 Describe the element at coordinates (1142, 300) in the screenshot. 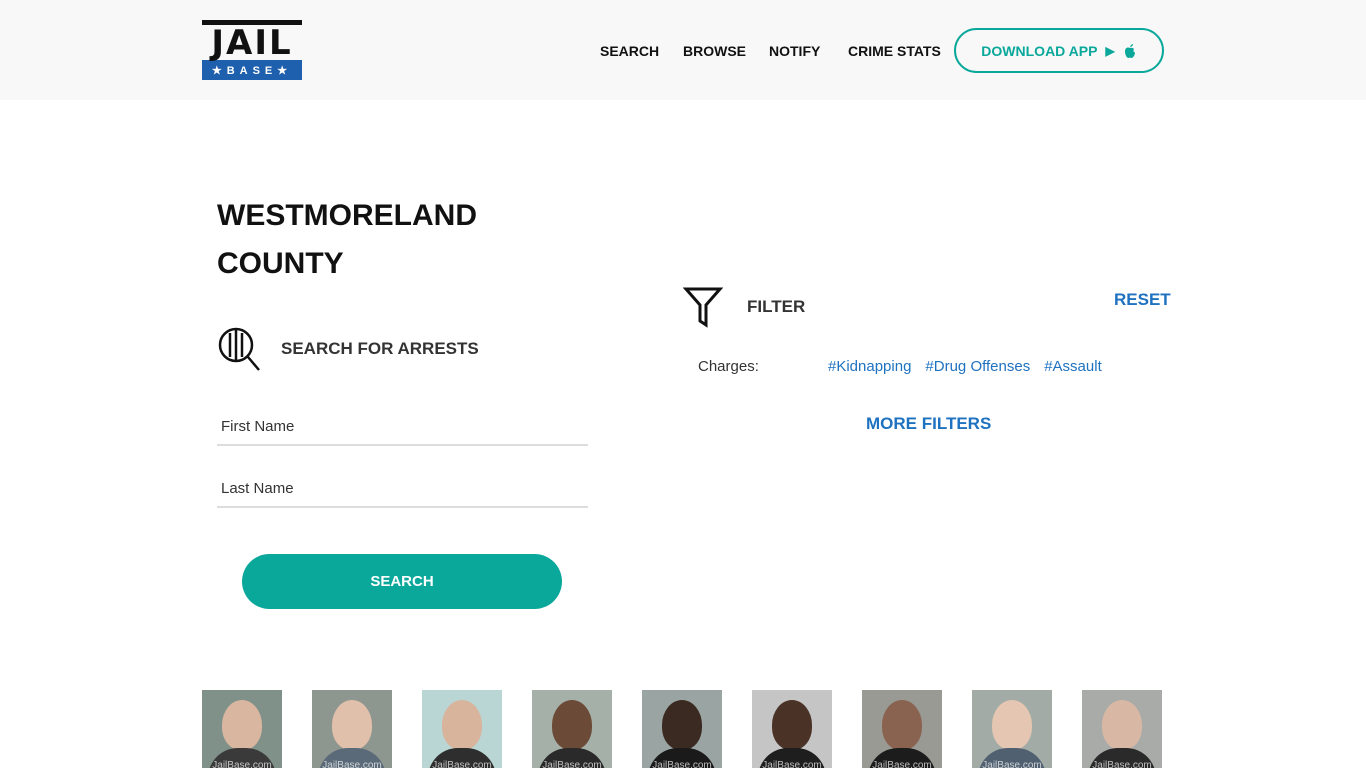

I see `reset-link: RESET` at that location.